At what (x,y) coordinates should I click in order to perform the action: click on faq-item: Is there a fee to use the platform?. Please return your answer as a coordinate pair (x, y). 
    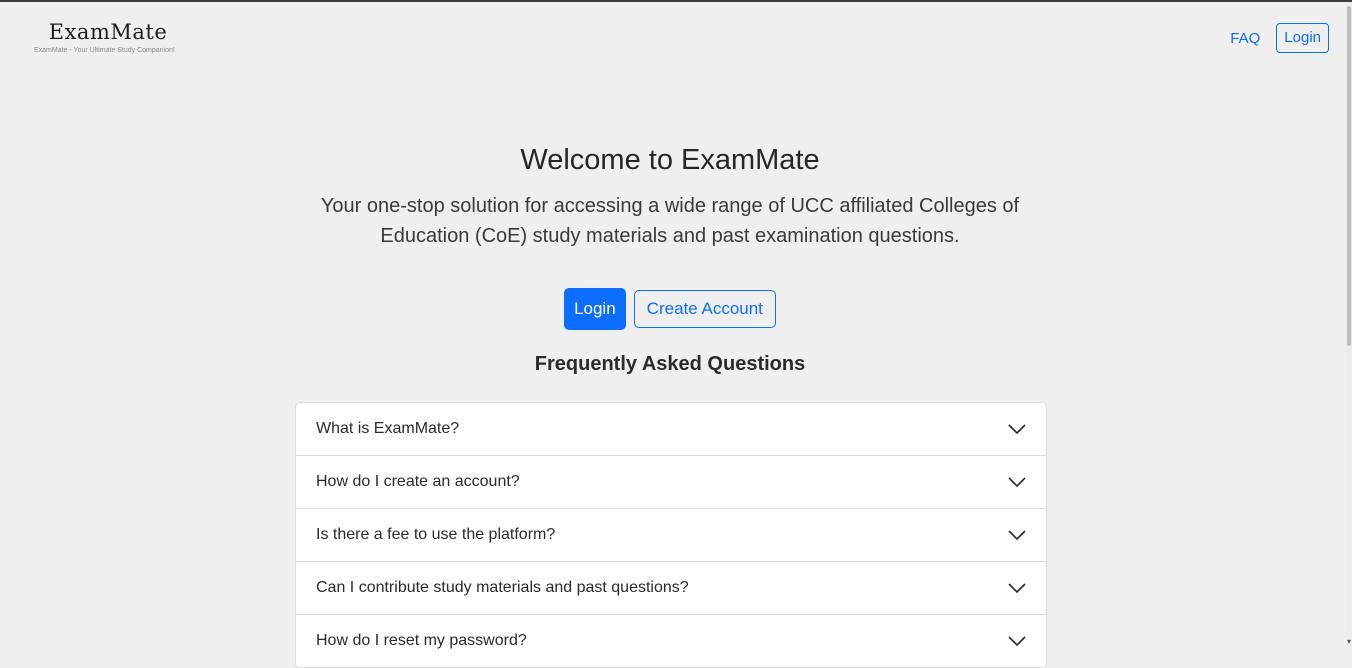
    Looking at the image, I should click on (671, 534).